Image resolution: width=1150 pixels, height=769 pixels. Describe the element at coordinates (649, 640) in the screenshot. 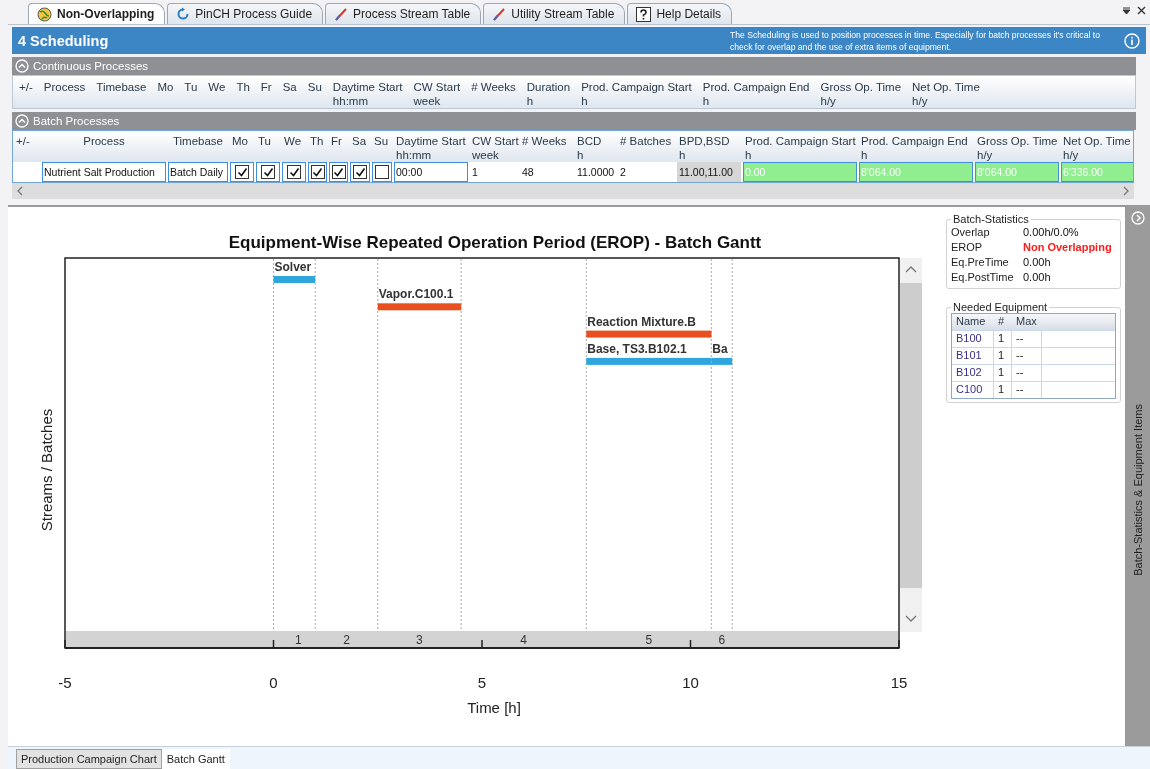

I see `segment-label: 5` at that location.